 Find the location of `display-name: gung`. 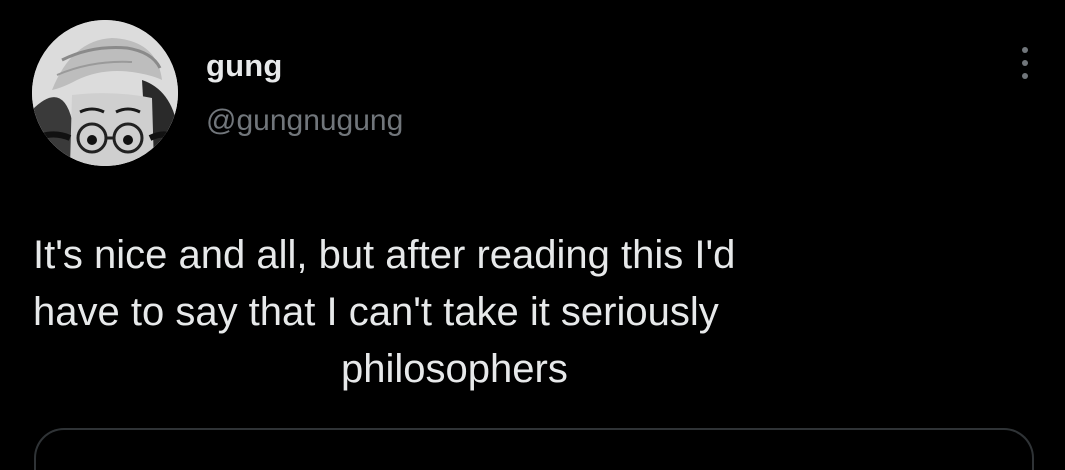

display-name: gung is located at coordinates (244, 66).